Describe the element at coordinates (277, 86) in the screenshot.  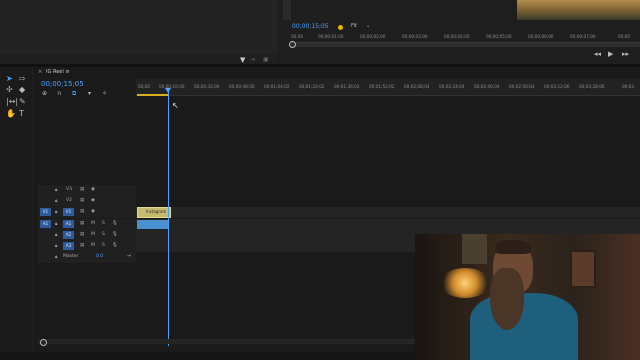
I see `ruler-tick: 00;01;04;02` at that location.